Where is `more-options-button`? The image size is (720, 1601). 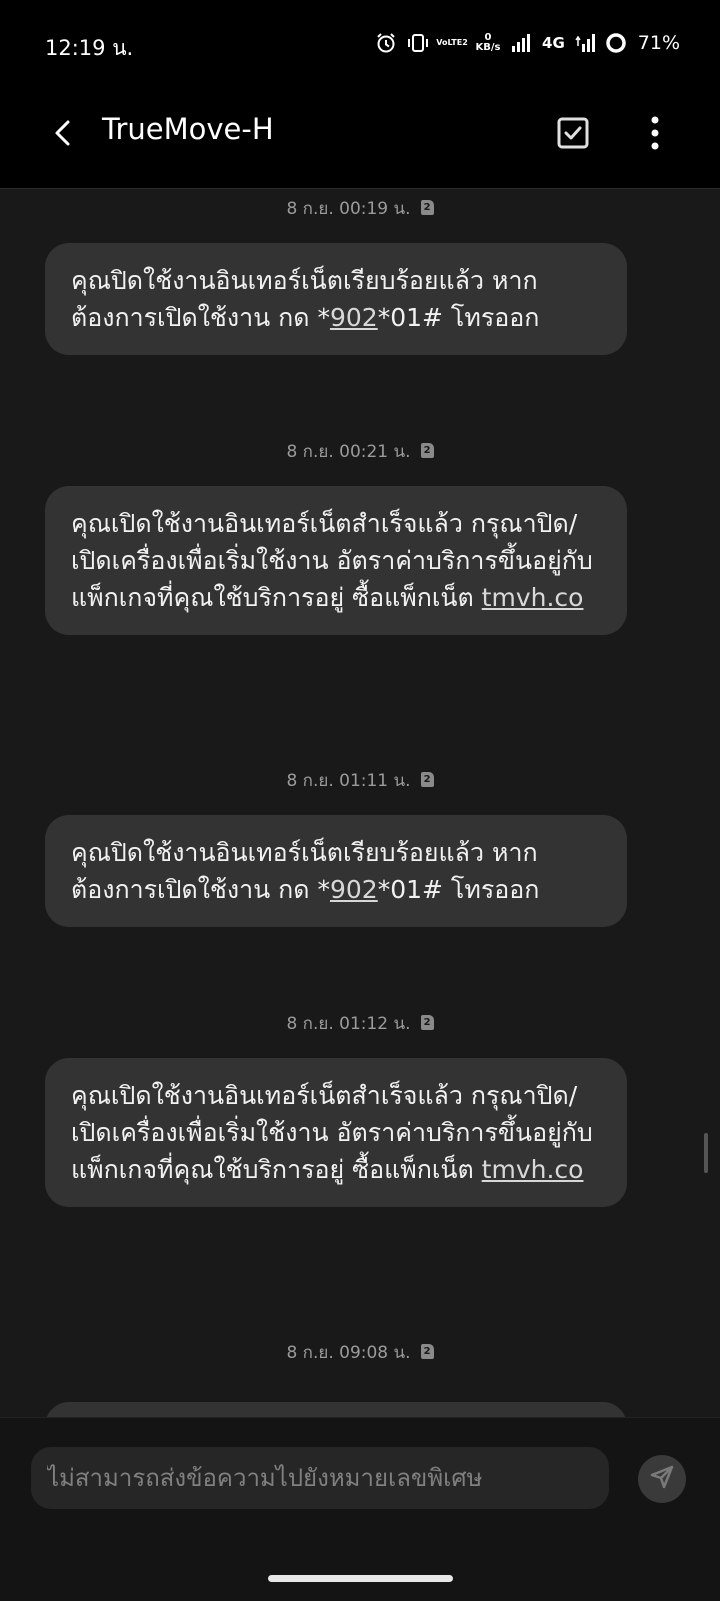
more-options-button is located at coordinates (655, 135).